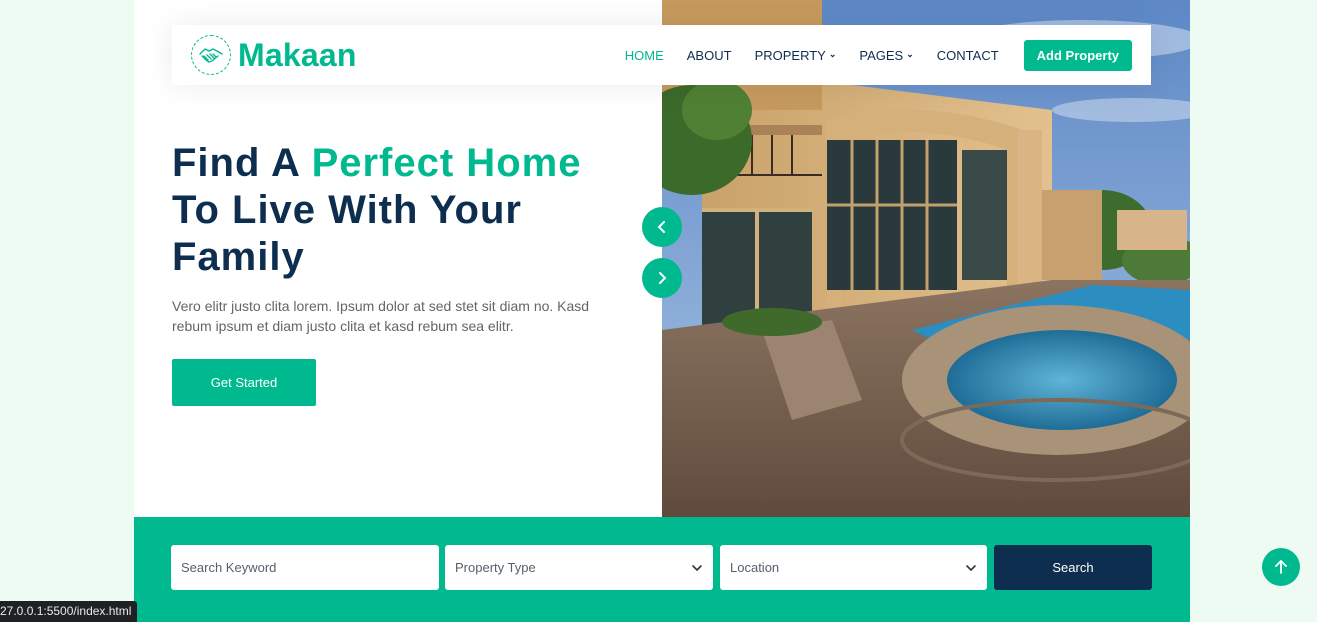 This screenshot has height=622, width=1317. I want to click on back-to-top-button, so click(1281, 567).